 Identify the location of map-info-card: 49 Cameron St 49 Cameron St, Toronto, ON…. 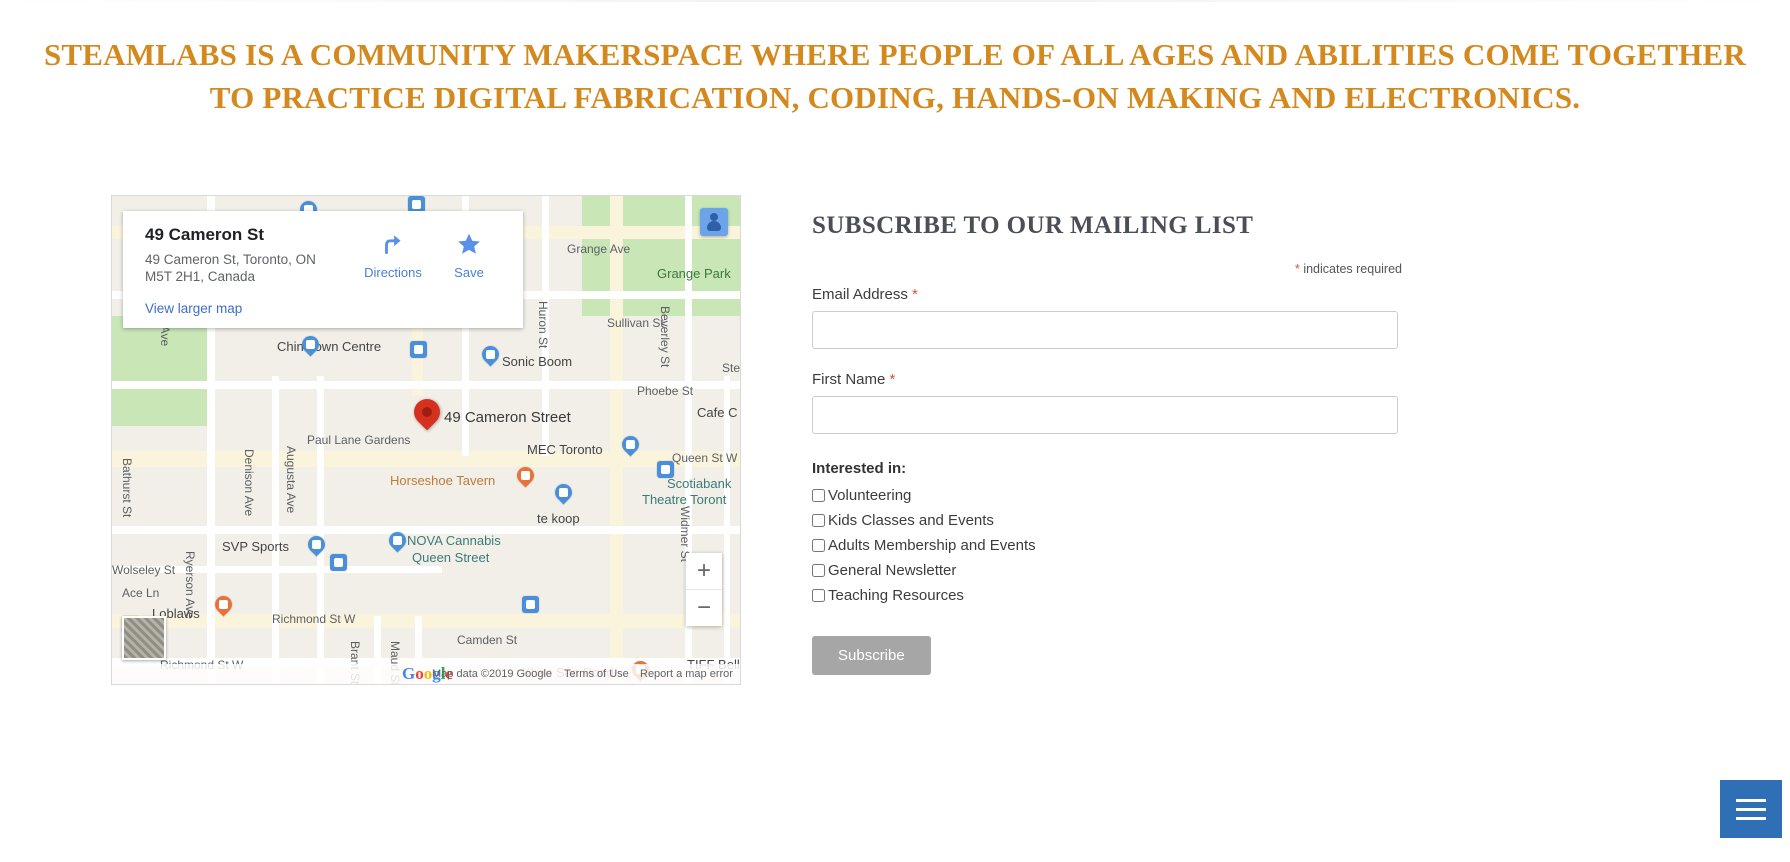
(323, 269).